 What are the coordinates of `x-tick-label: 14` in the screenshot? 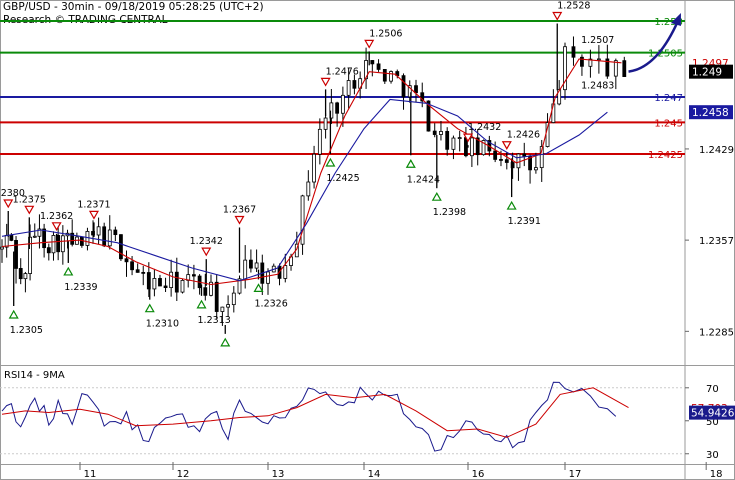 It's located at (374, 474).